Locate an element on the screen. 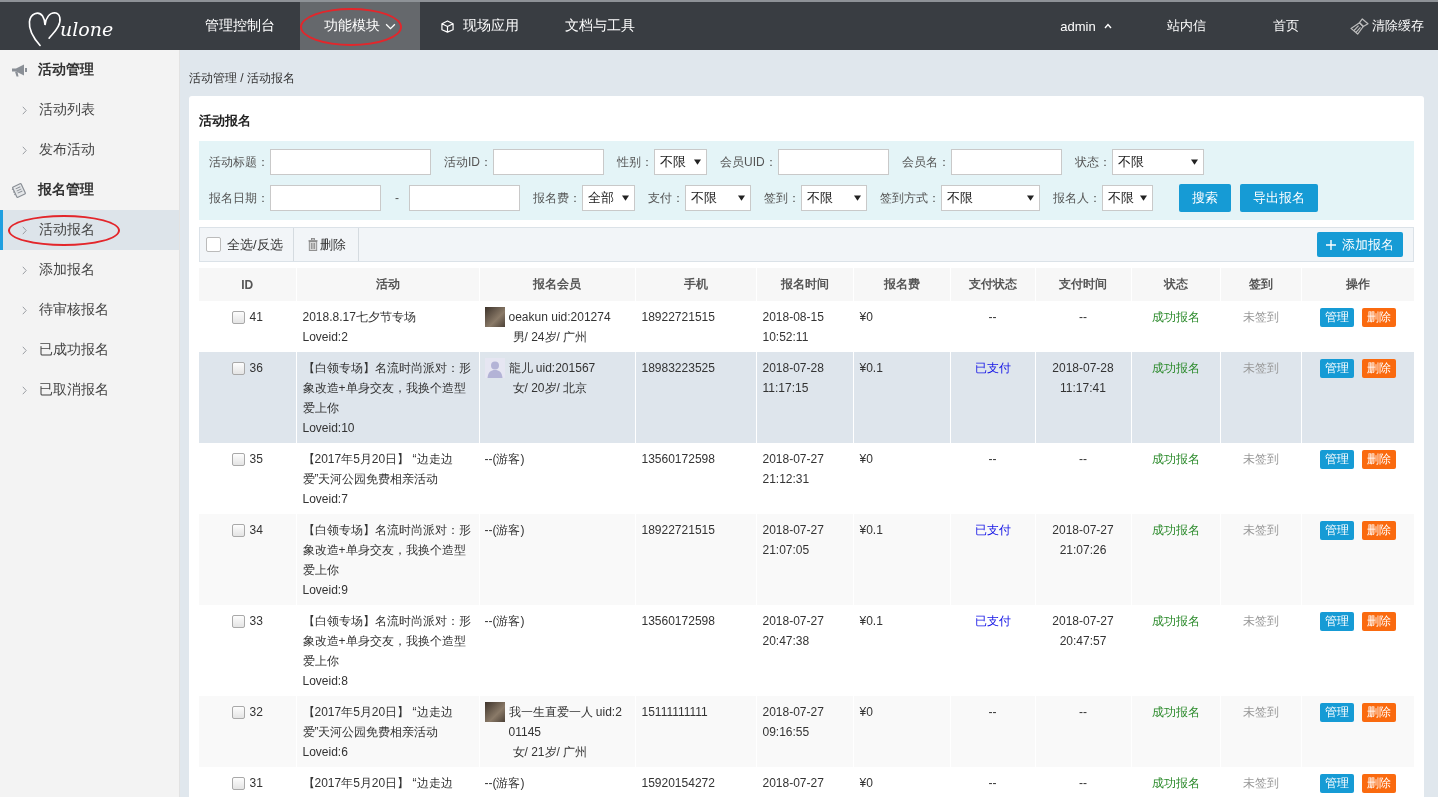 Image resolution: width=1438 pixels, height=797 pixels. filter-label: 活动标题： is located at coordinates (239, 162).